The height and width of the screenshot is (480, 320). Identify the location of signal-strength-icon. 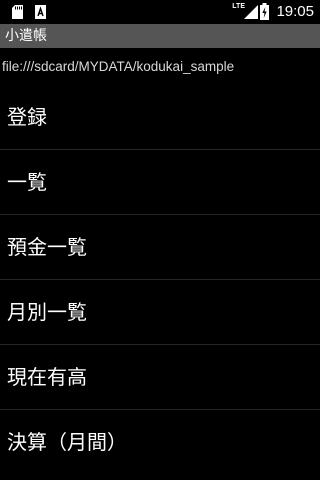
(251, 12).